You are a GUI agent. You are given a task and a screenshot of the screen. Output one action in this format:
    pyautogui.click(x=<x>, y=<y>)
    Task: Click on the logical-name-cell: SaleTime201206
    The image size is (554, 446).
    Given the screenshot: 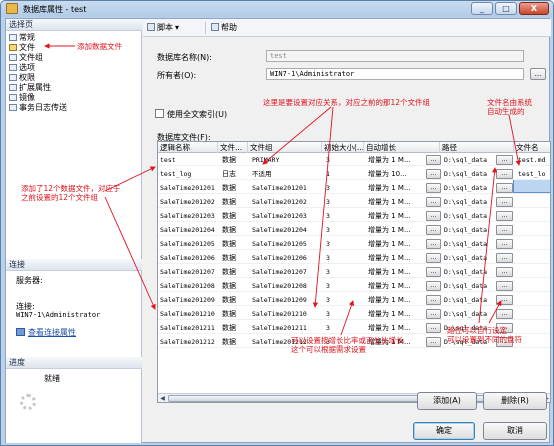 What is the action you would take?
    pyautogui.click(x=188, y=258)
    